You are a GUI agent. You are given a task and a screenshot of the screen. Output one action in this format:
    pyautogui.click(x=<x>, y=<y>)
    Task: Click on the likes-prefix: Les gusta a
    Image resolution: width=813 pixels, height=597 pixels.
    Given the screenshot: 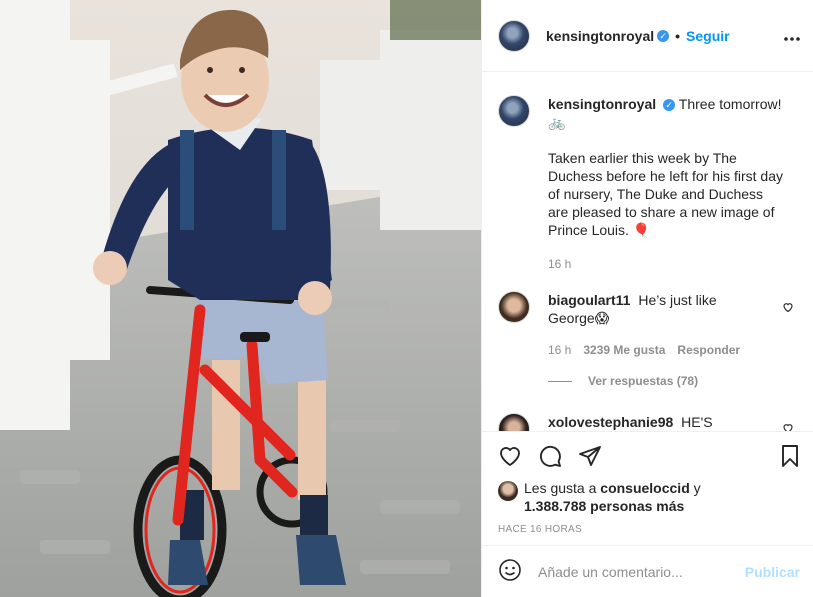 What is the action you would take?
    pyautogui.click(x=560, y=488)
    